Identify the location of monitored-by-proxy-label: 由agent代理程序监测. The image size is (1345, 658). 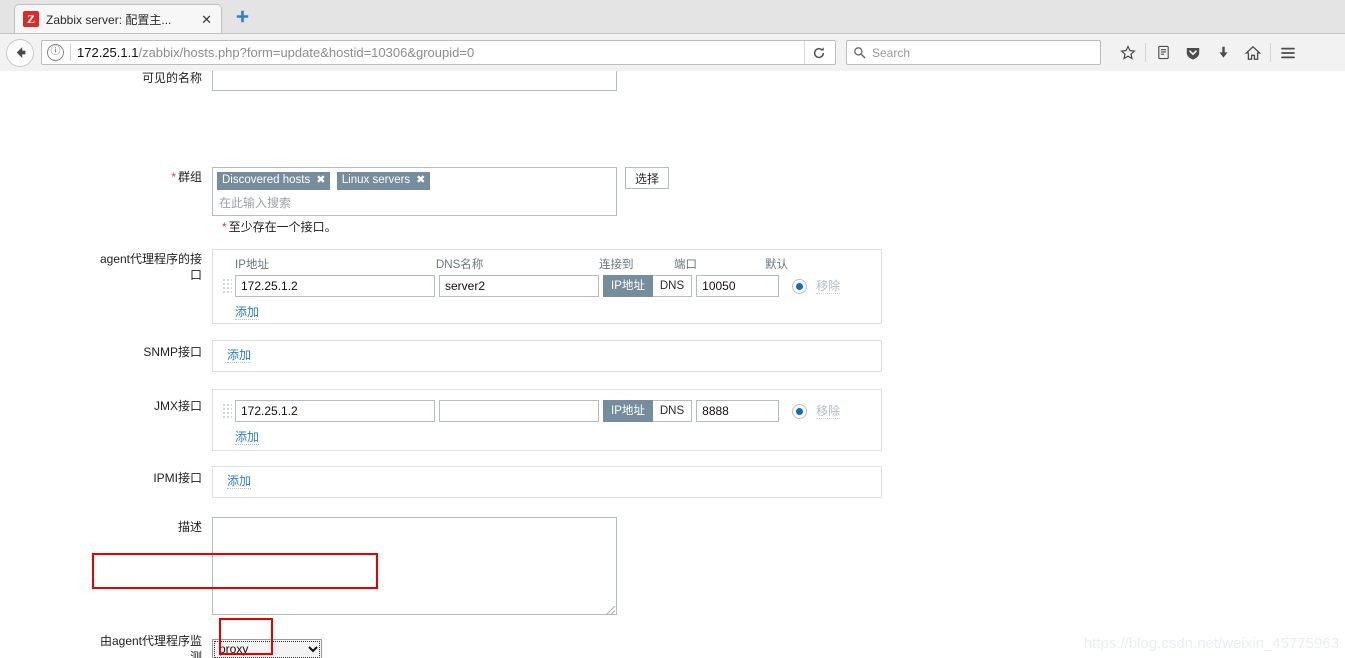
(150, 646).